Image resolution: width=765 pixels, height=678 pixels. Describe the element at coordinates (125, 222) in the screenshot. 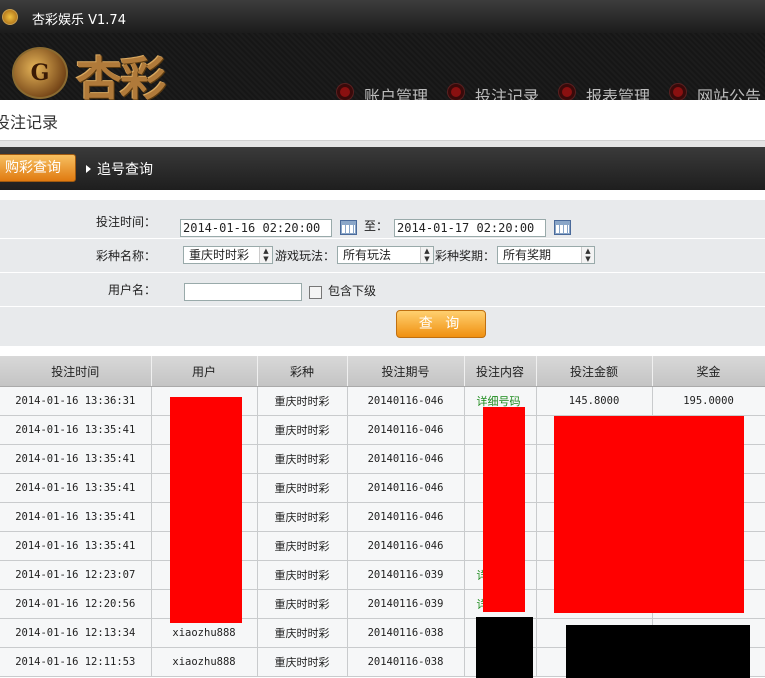

I see `bet-time-label: 投注时间：` at that location.